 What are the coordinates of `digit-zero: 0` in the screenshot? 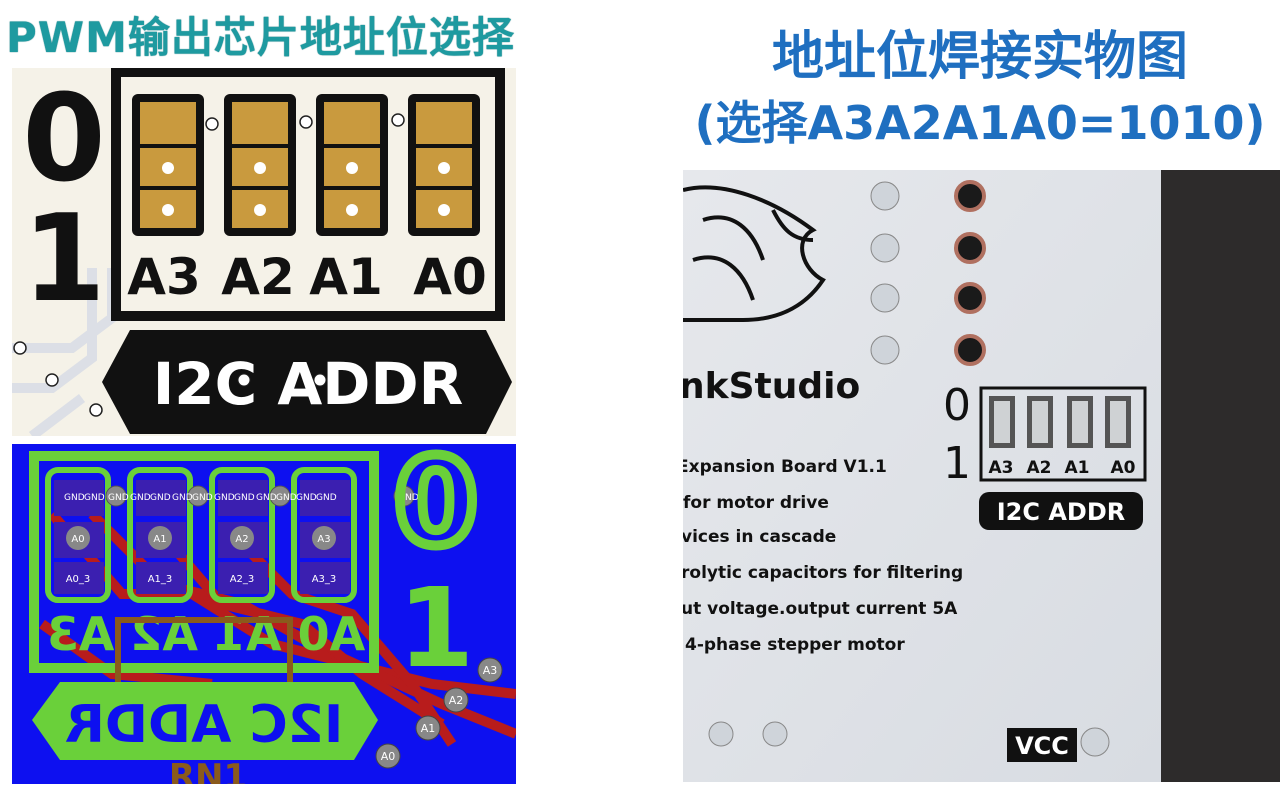 It's located at (64, 139).